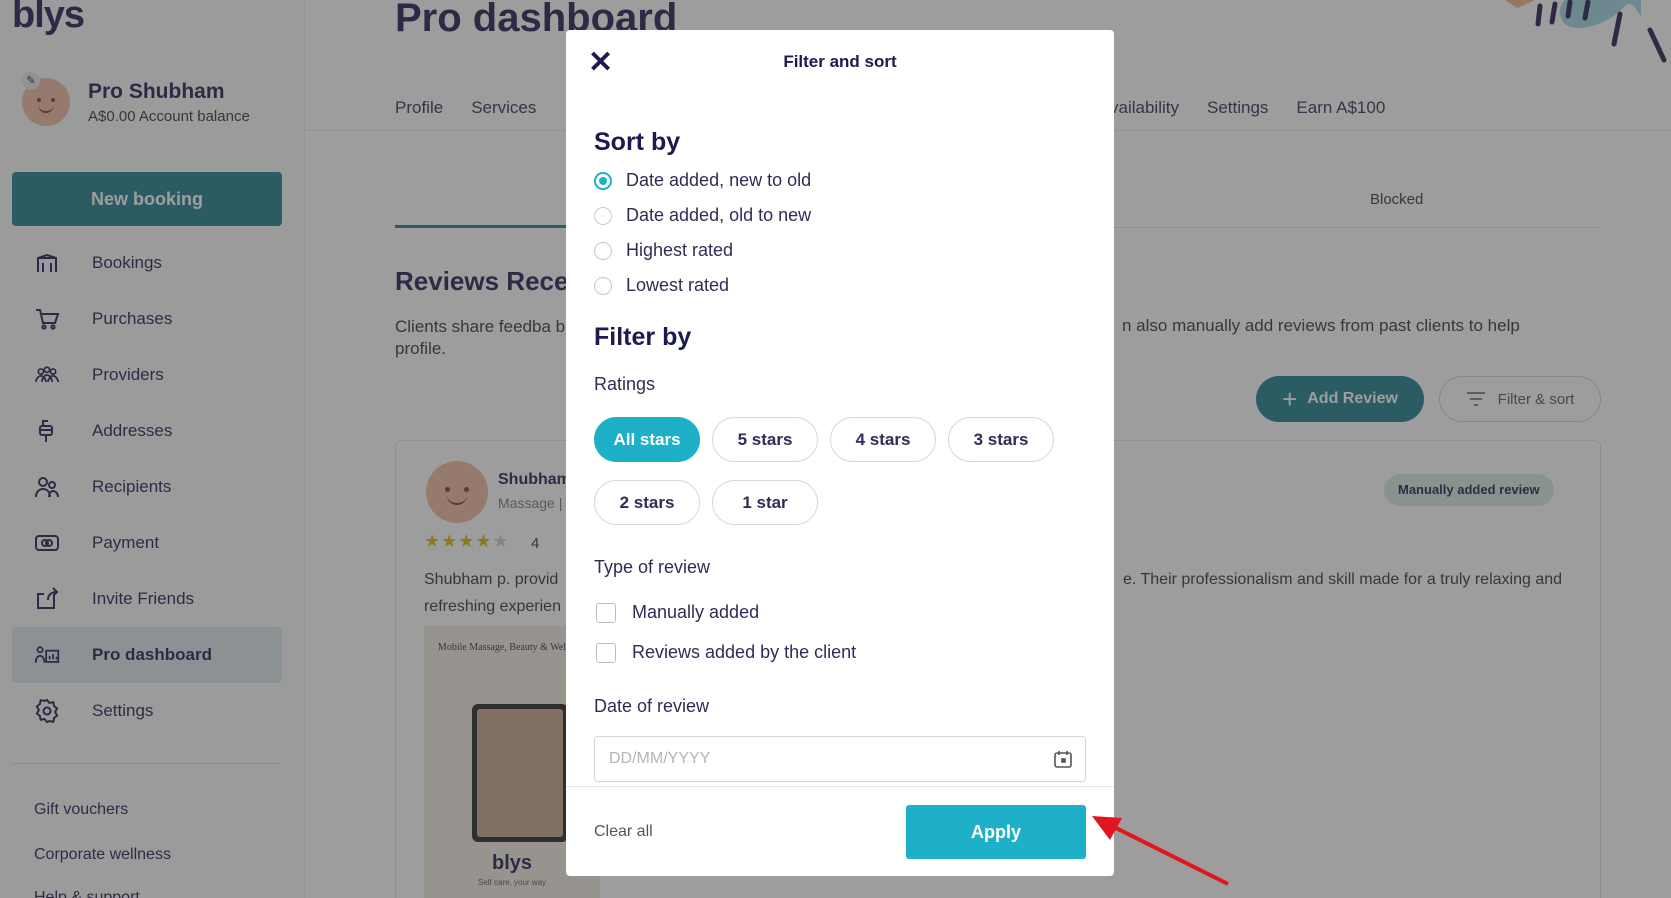 The image size is (1671, 898). Describe the element at coordinates (744, 652) in the screenshot. I see `type-option-label: Reviews added by the client` at that location.